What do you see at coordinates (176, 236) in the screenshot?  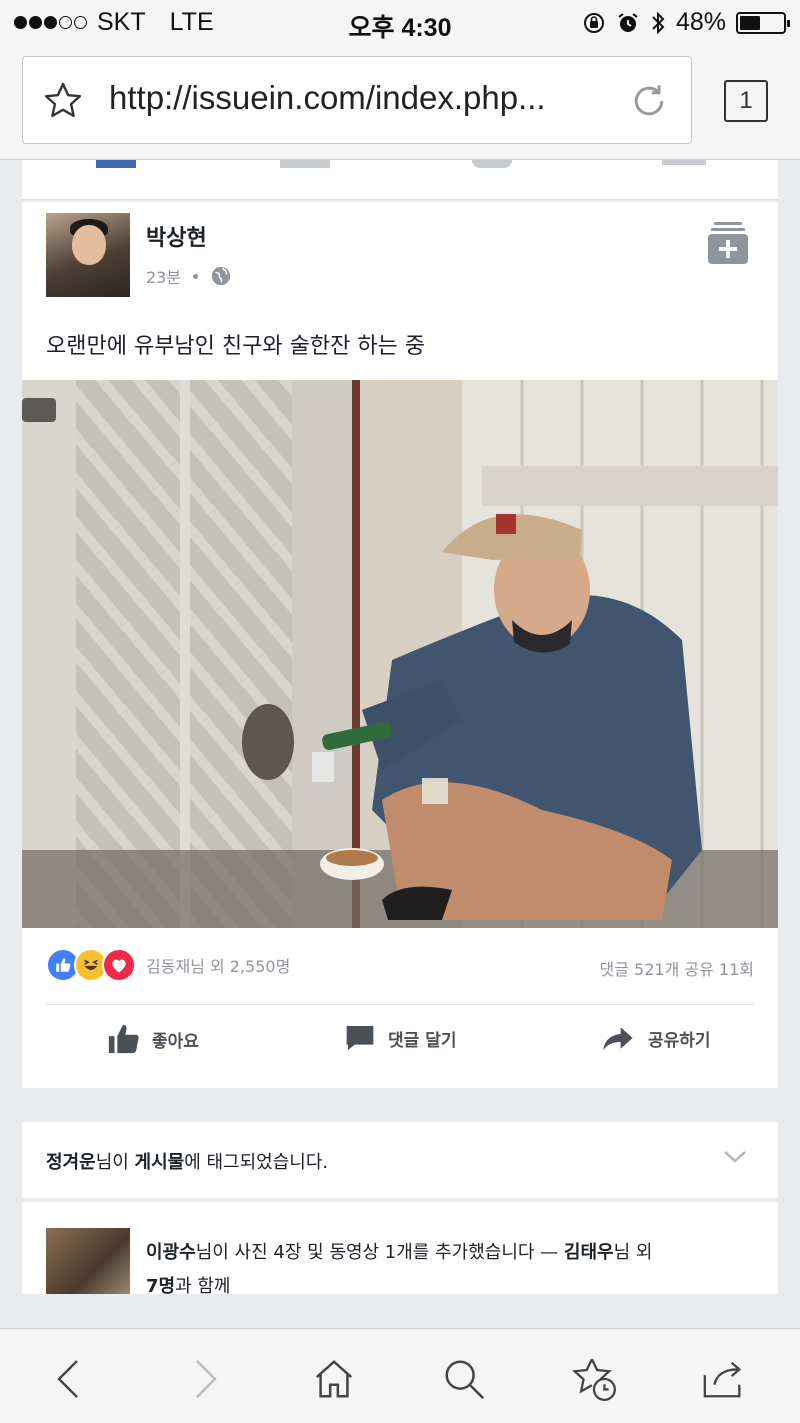 I see `post-author: 박상현` at bounding box center [176, 236].